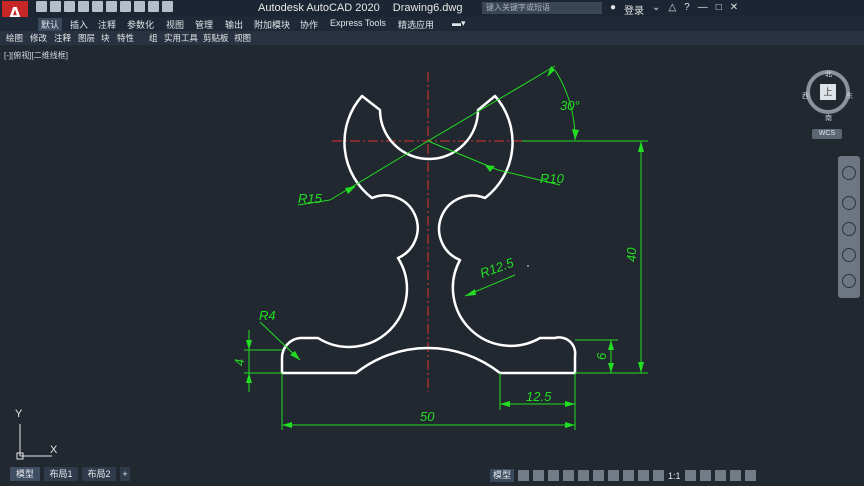  What do you see at coordinates (601, 356) in the screenshot?
I see `height-6-label: 6` at bounding box center [601, 356].